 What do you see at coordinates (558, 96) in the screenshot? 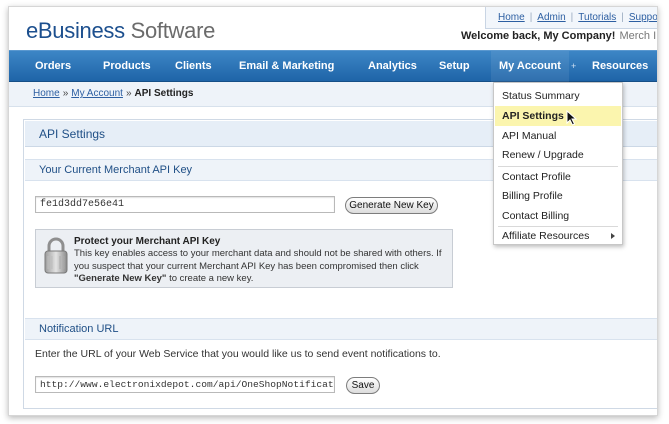
I see `menu-item-status-summary: Status Summary` at bounding box center [558, 96].